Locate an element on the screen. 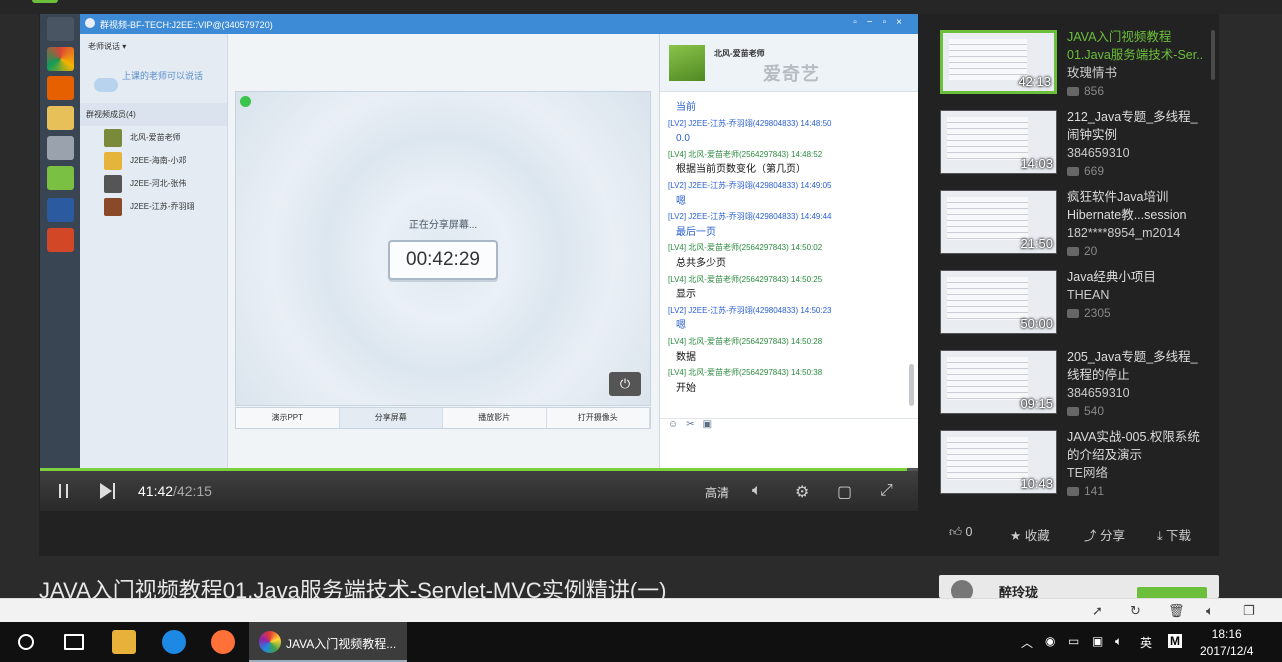 The height and width of the screenshot is (662, 1282). browser-icon is located at coordinates (270, 642).